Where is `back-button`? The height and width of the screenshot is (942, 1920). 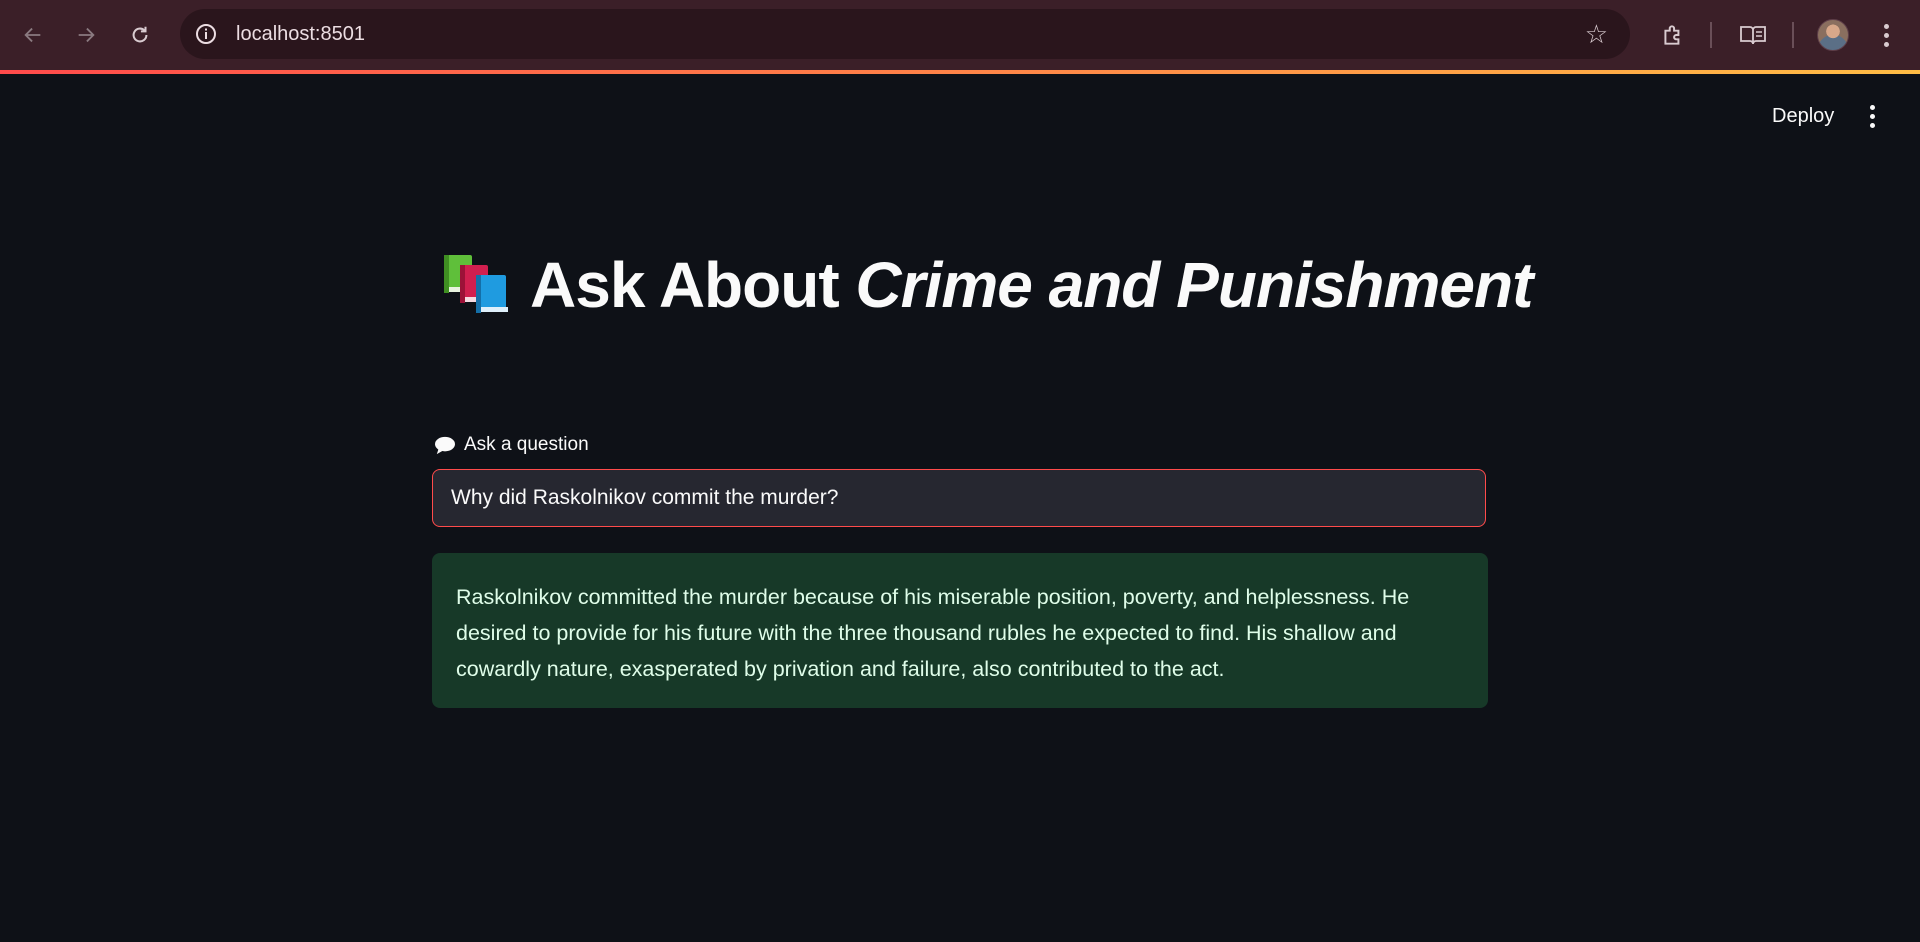 back-button is located at coordinates (33, 35).